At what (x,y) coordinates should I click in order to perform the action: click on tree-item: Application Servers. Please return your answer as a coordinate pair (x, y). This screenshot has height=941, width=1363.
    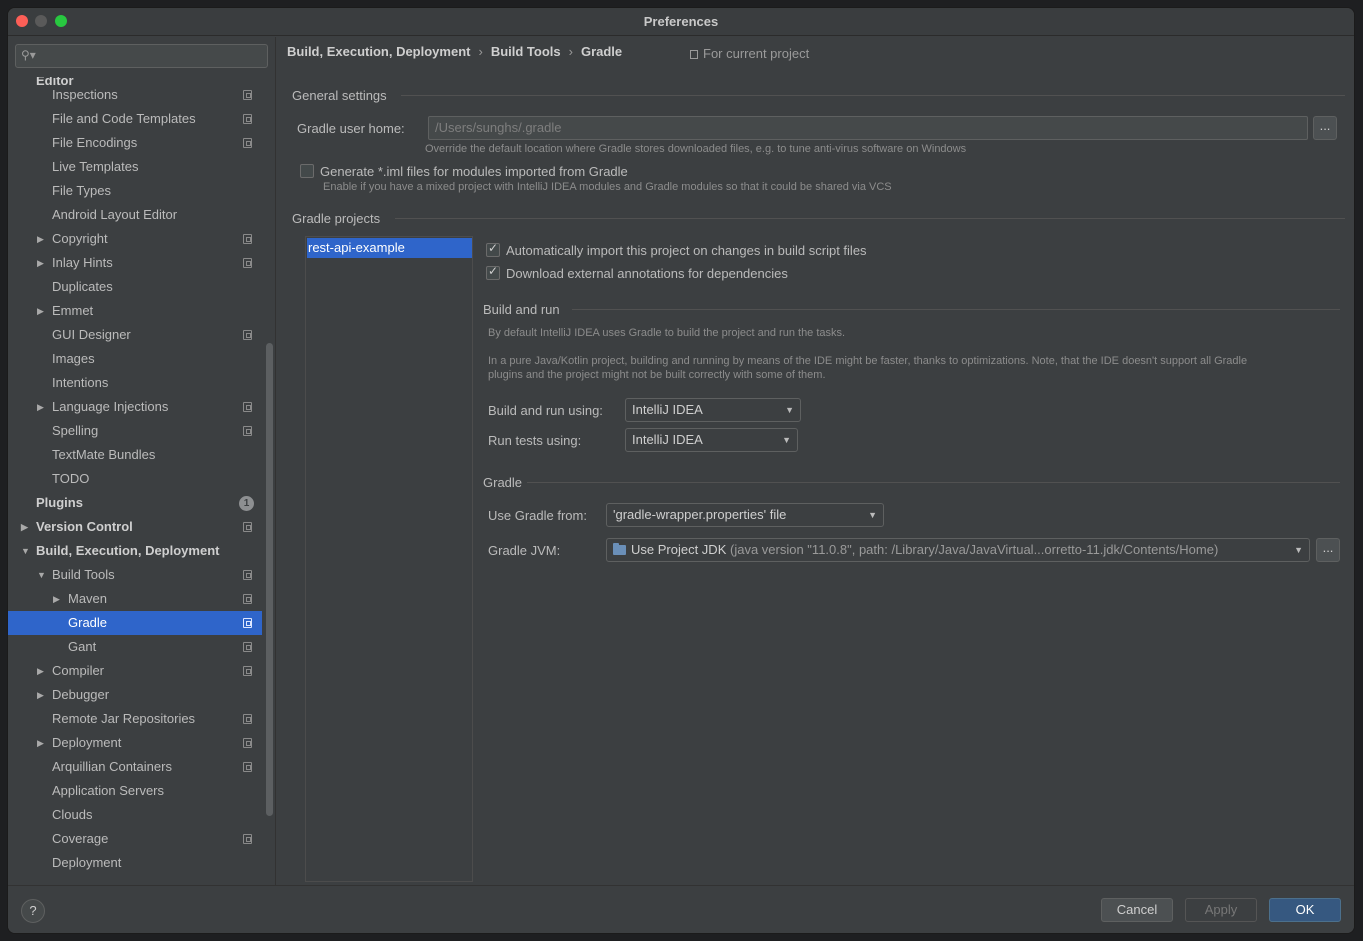
    Looking at the image, I should click on (135, 791).